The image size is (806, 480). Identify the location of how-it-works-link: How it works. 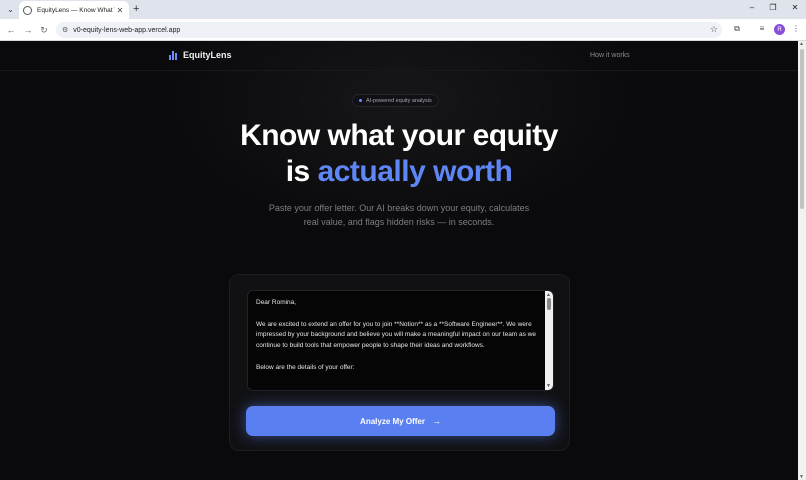
(610, 55).